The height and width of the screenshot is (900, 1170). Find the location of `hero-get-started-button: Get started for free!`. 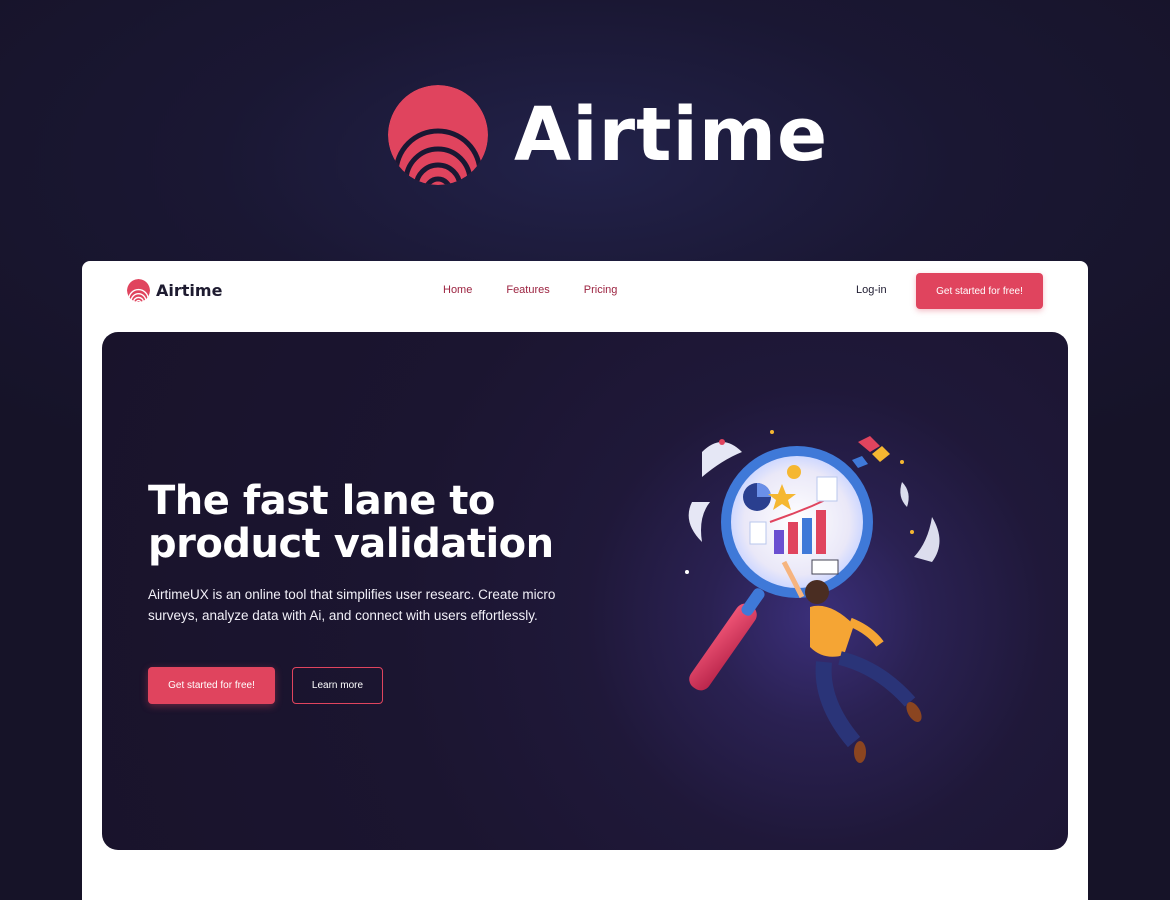

hero-get-started-button: Get started for free! is located at coordinates (211, 685).